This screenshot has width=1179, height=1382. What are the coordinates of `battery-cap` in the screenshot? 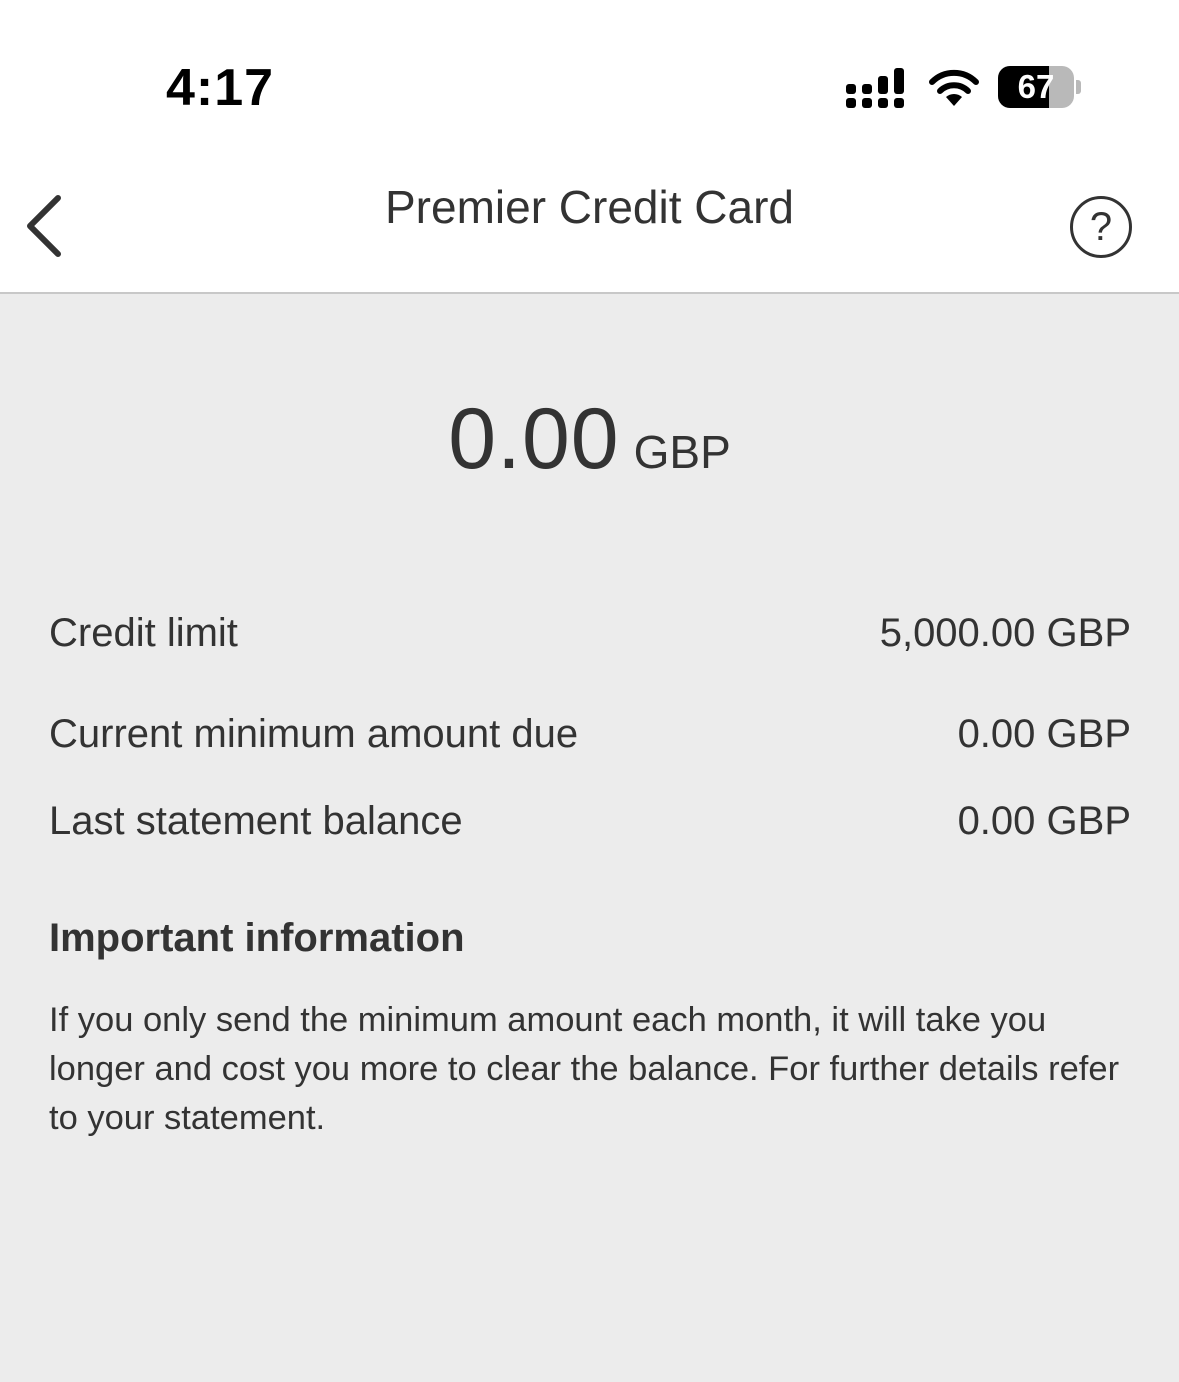 It's located at (1078, 87).